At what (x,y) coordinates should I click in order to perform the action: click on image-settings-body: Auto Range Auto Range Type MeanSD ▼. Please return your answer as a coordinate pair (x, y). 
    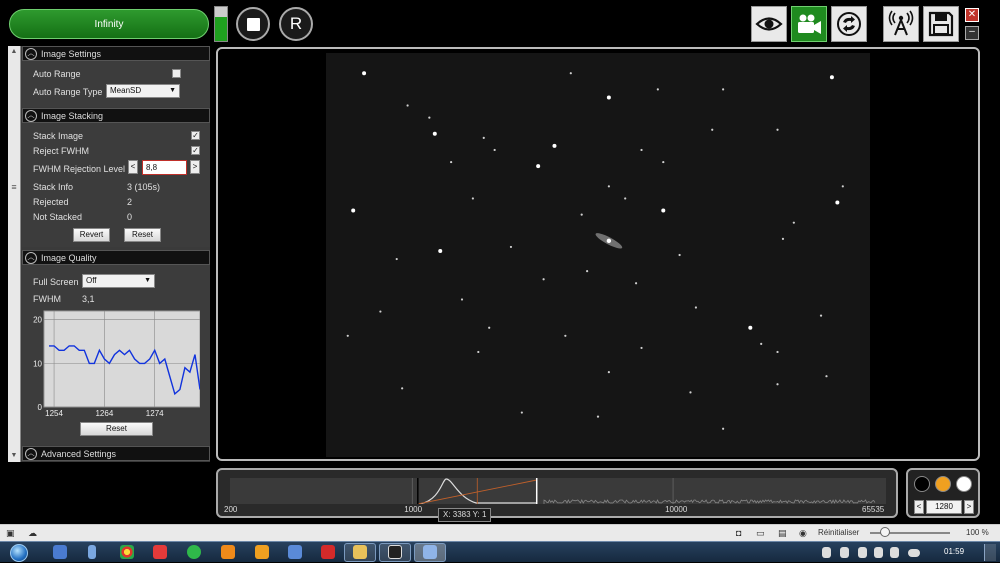
    Looking at the image, I should click on (116, 84).